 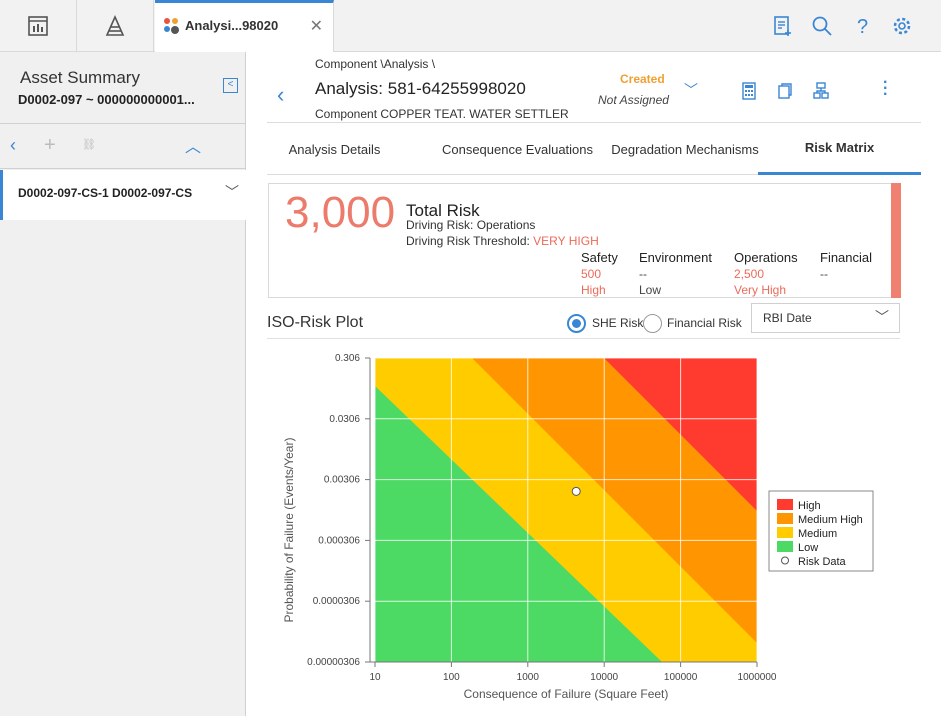 What do you see at coordinates (342, 480) in the screenshot?
I see `y-tick-label: 0.00306` at bounding box center [342, 480].